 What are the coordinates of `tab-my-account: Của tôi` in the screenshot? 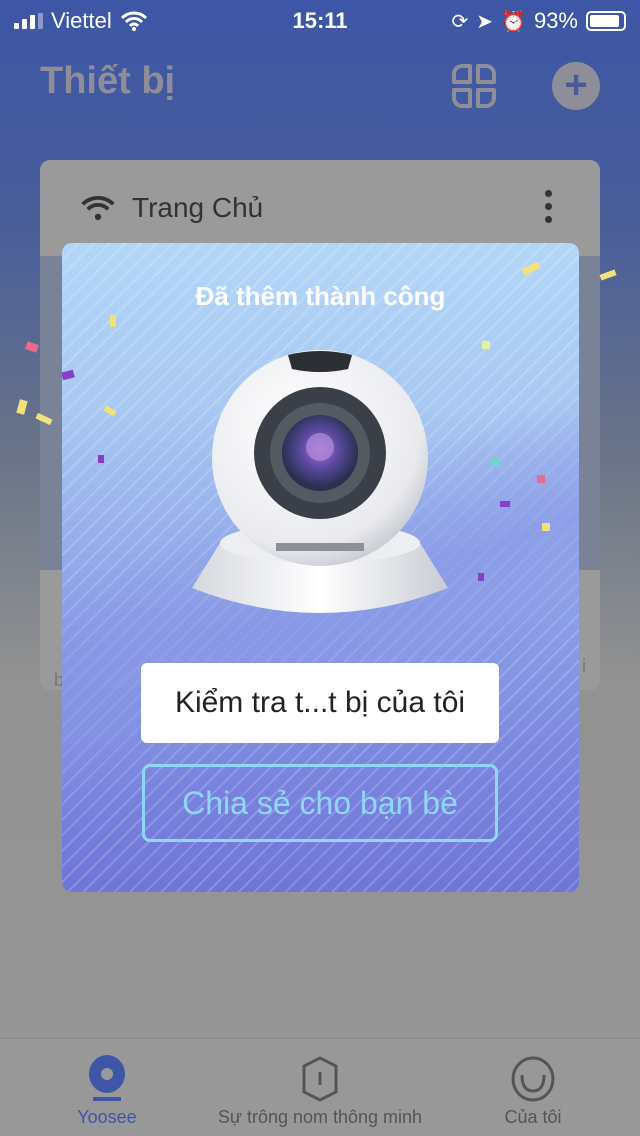 It's located at (533, 1089).